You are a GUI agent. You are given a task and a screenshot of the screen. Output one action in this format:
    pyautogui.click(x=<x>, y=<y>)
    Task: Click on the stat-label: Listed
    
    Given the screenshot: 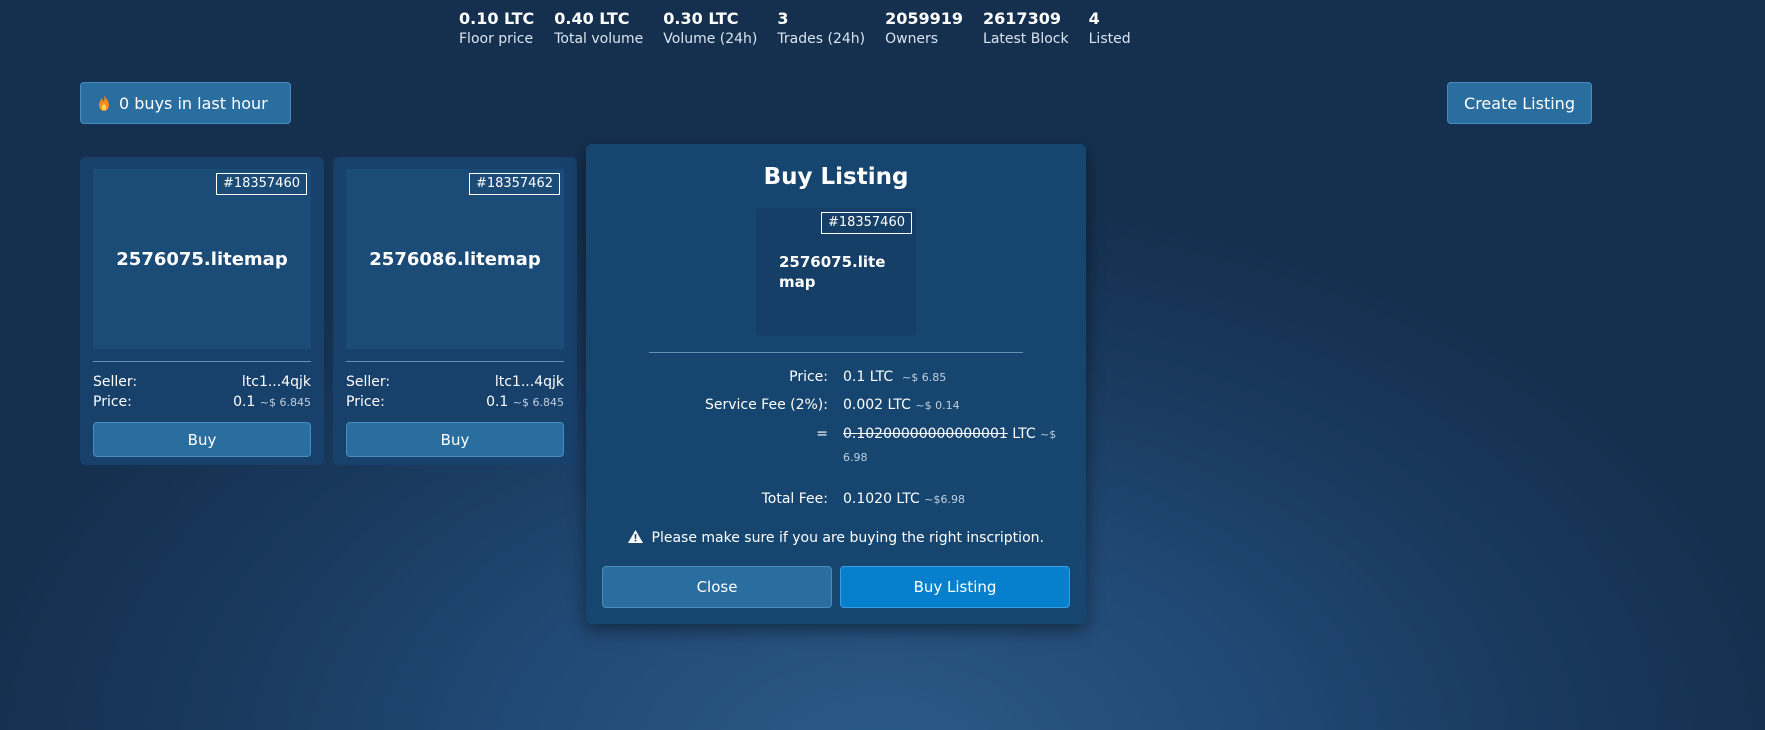 What is the action you would take?
    pyautogui.click(x=1109, y=39)
    